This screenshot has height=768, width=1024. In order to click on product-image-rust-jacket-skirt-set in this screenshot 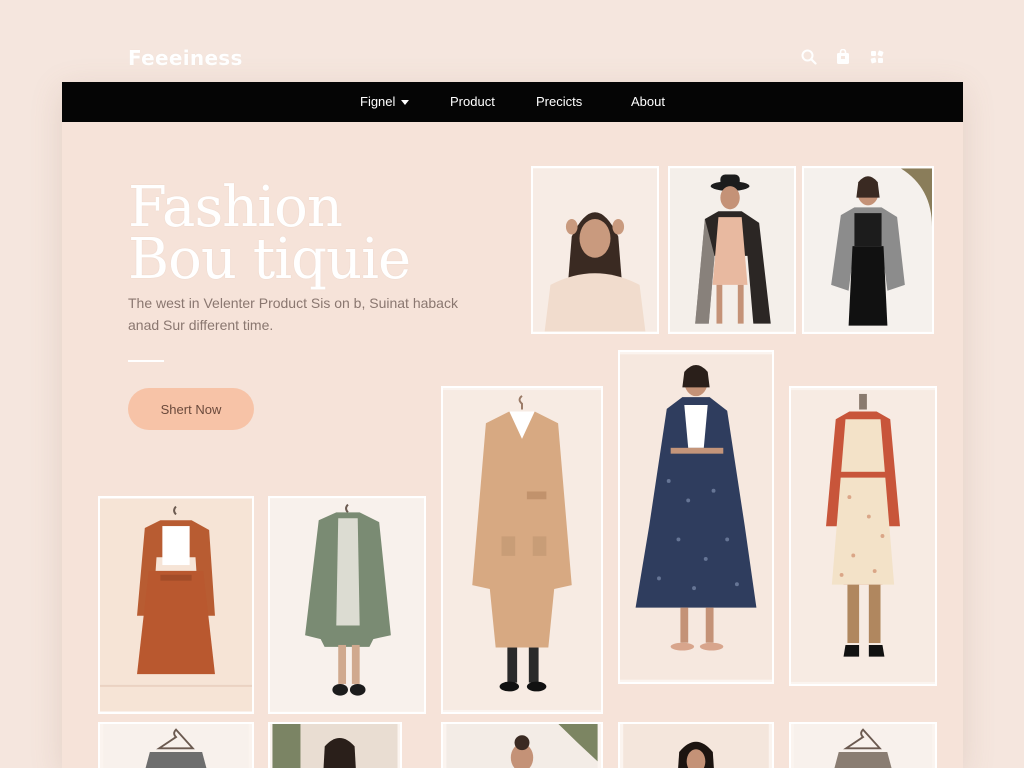, I will do `click(176, 605)`.